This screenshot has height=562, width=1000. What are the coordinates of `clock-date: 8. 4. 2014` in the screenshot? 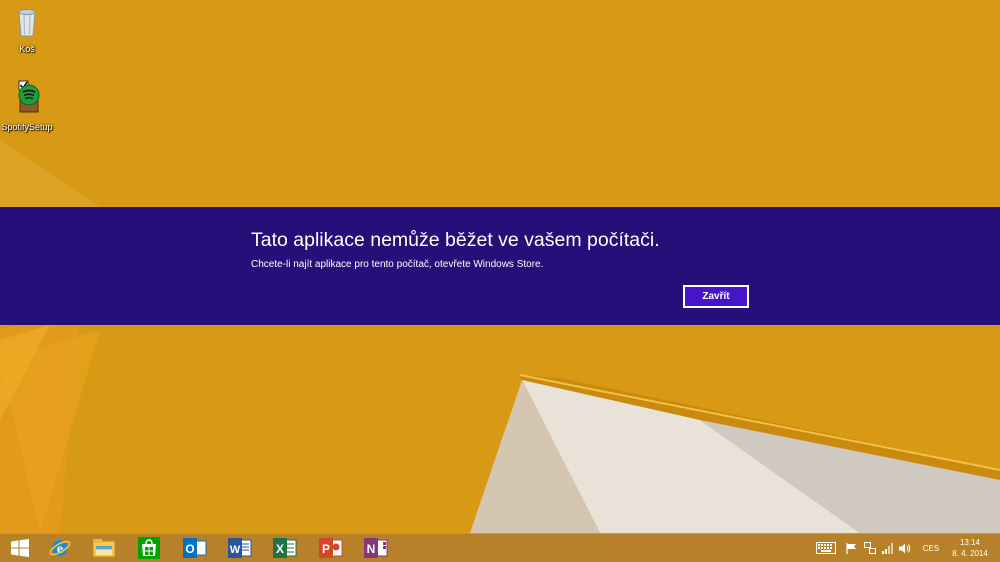 It's located at (970, 553).